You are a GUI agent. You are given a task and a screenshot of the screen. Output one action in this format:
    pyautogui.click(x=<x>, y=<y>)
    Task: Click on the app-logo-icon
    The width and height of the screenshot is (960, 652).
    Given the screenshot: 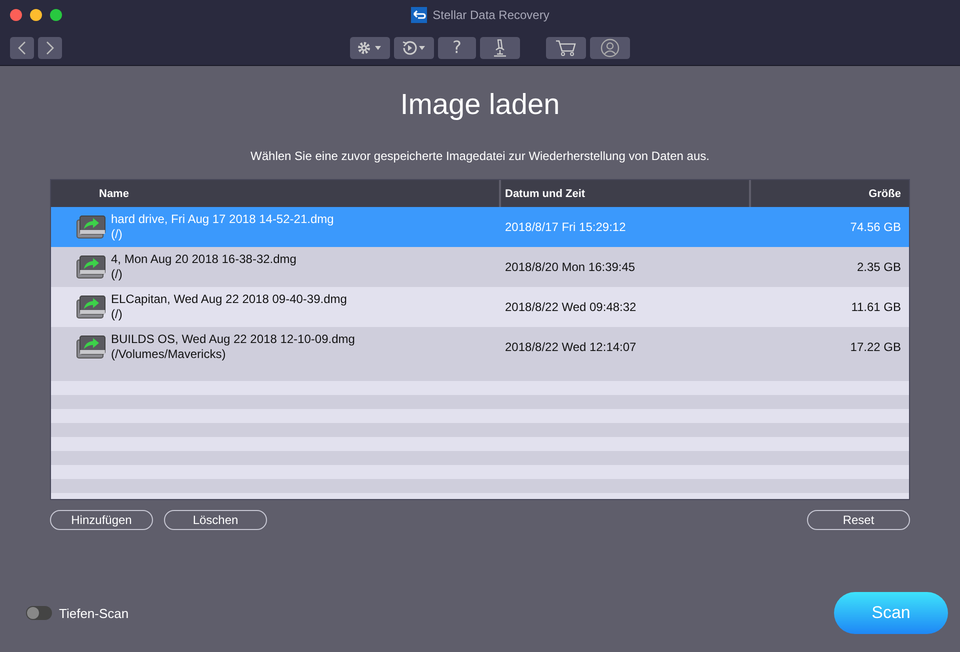 What is the action you would take?
    pyautogui.click(x=418, y=15)
    